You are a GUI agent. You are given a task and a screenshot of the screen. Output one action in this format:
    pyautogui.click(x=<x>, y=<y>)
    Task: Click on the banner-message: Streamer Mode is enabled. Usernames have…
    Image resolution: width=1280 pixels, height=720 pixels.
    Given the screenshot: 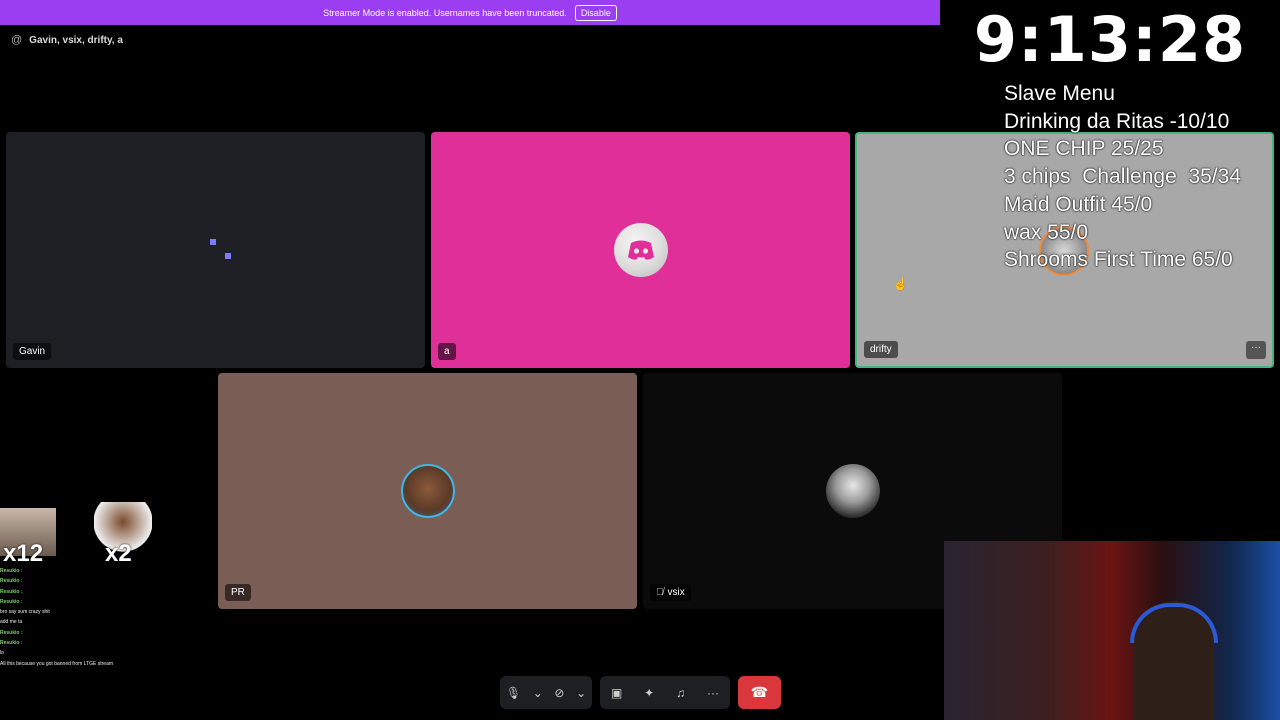 What is the action you would take?
    pyautogui.click(x=445, y=12)
    